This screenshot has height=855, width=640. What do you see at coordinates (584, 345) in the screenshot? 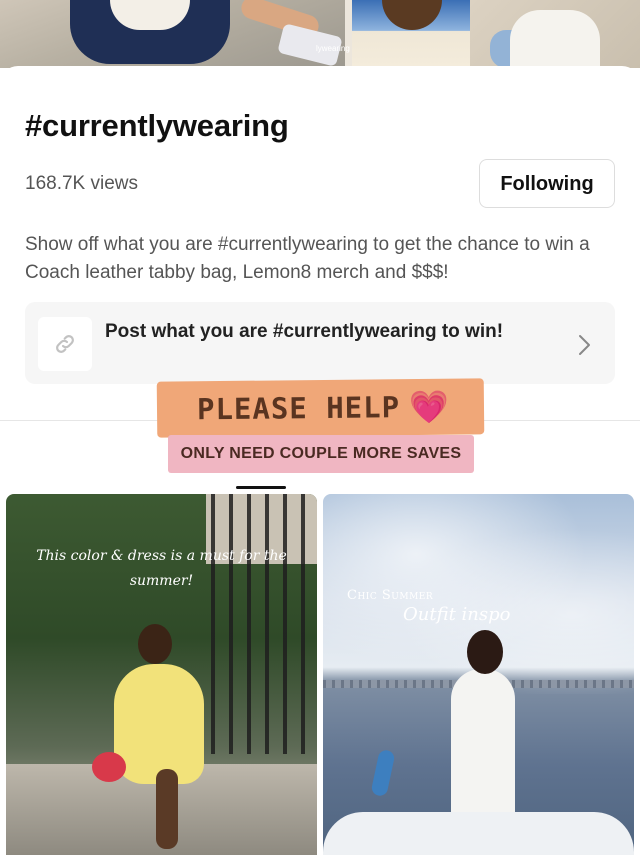
I see `chevron-right-icon` at bounding box center [584, 345].